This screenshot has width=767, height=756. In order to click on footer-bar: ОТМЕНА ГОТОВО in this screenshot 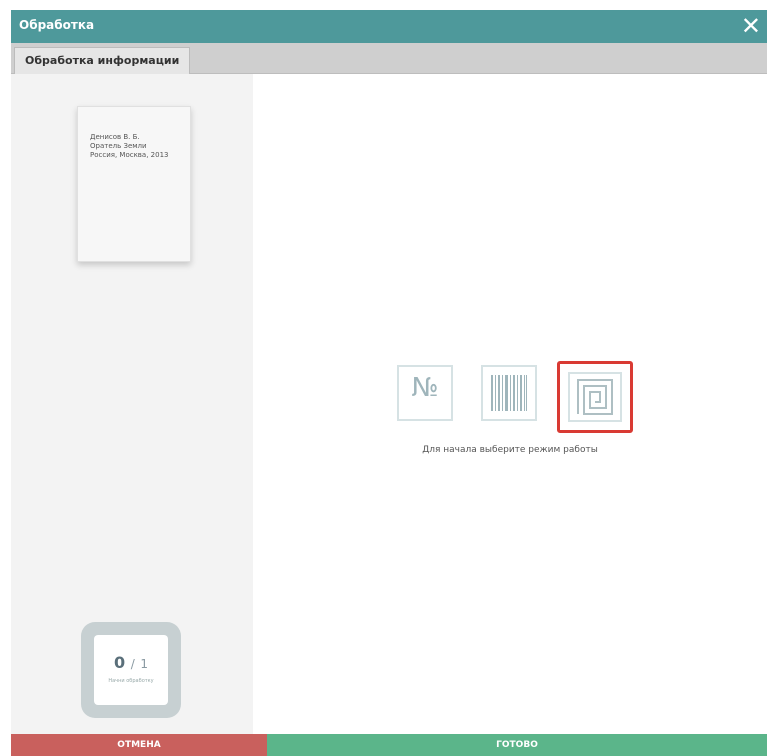, I will do `click(389, 745)`.